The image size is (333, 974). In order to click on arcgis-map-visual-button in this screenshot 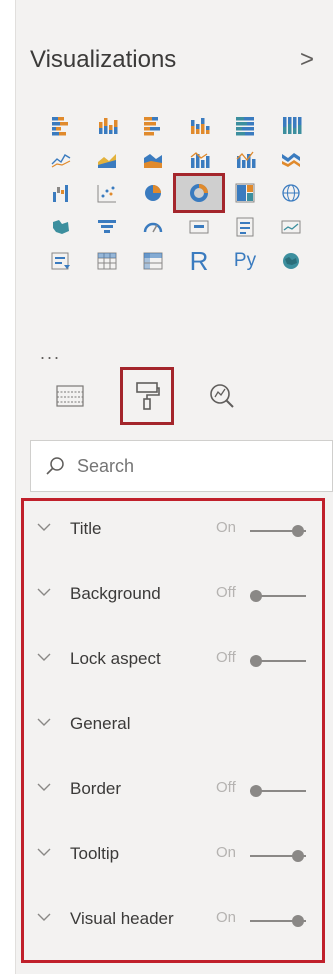, I will do `click(291, 261)`.